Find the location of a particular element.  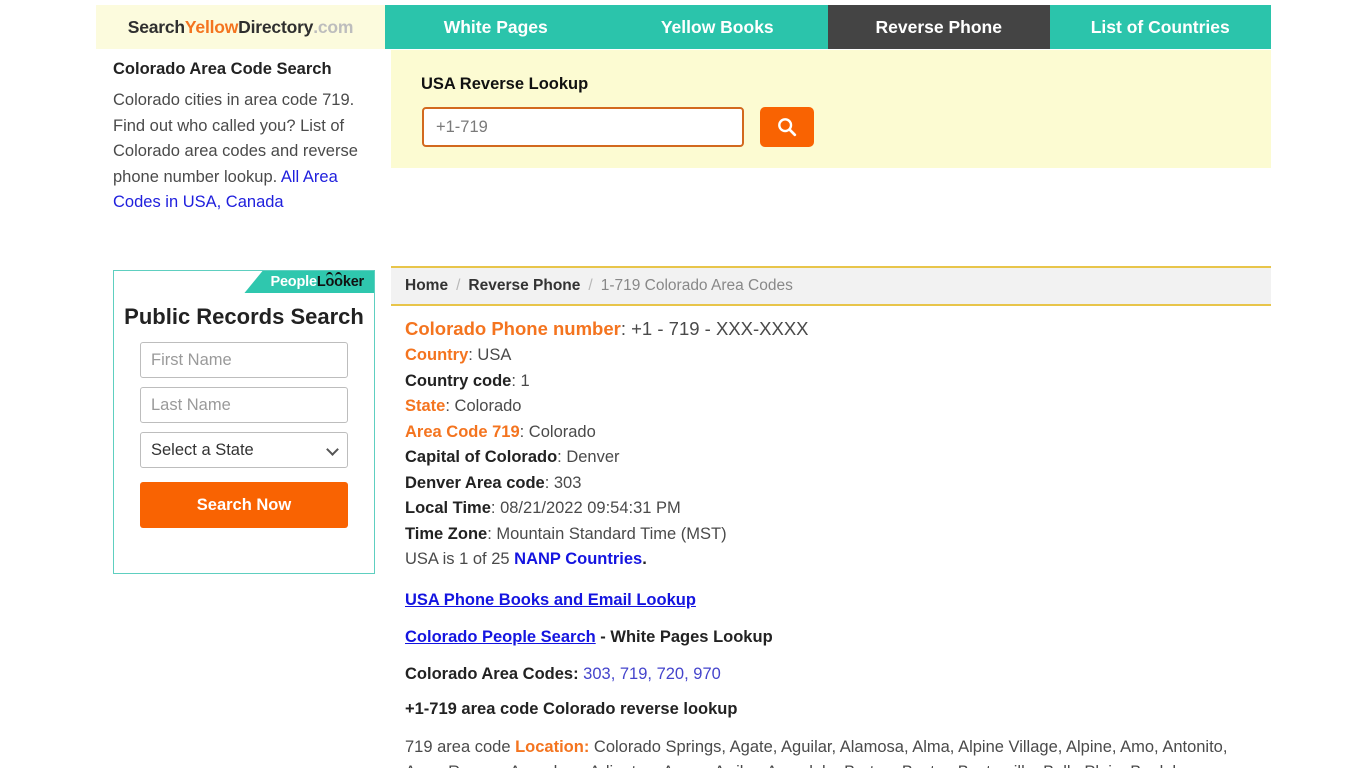

search-now-button: Search Now is located at coordinates (244, 505).